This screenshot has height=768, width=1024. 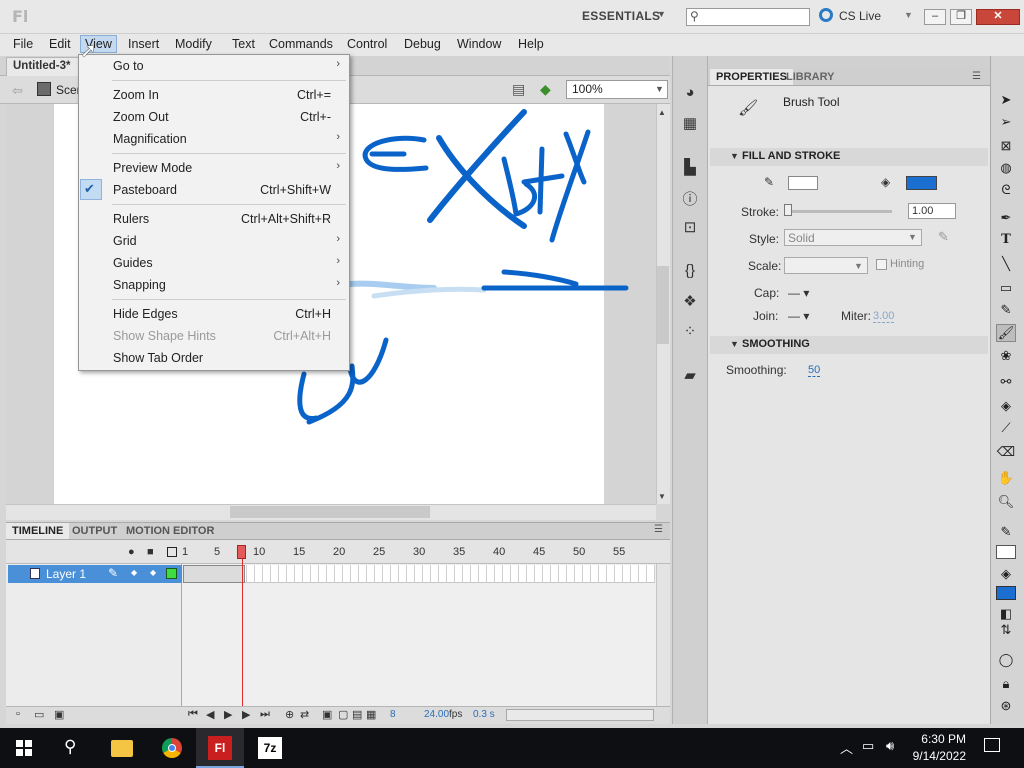 What do you see at coordinates (270, 748) in the screenshot?
I see `7zip-icon: 7z` at bounding box center [270, 748].